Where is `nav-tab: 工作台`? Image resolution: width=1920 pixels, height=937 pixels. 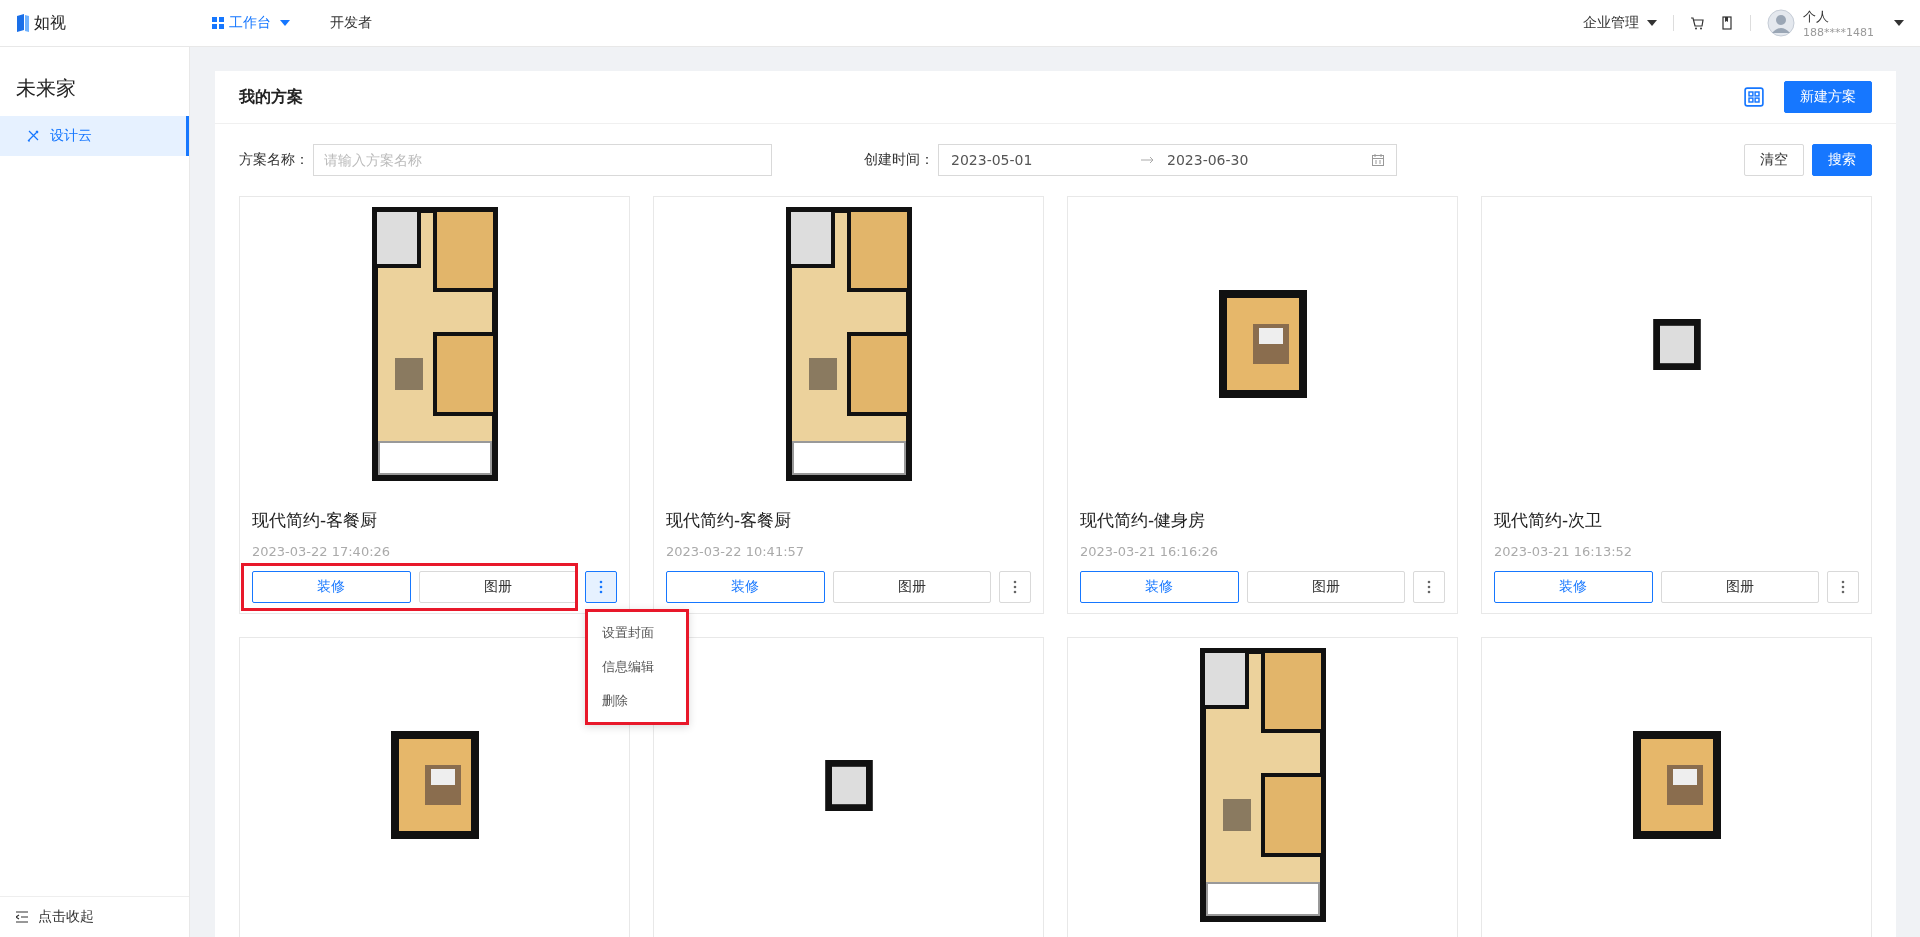 nav-tab: 工作台 is located at coordinates (251, 23).